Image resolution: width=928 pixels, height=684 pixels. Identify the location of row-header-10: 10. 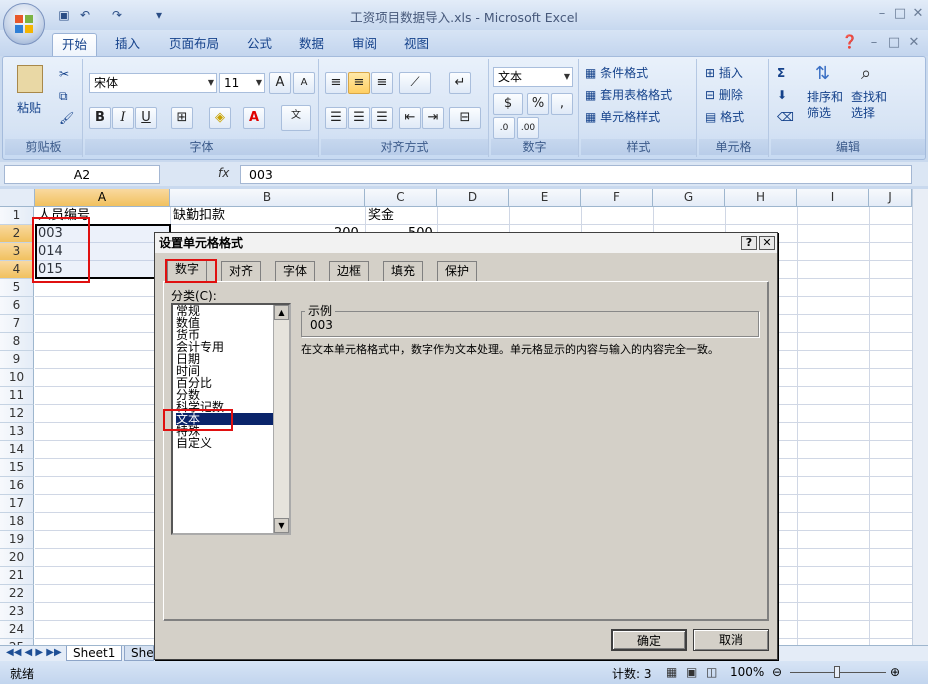
(17, 378).